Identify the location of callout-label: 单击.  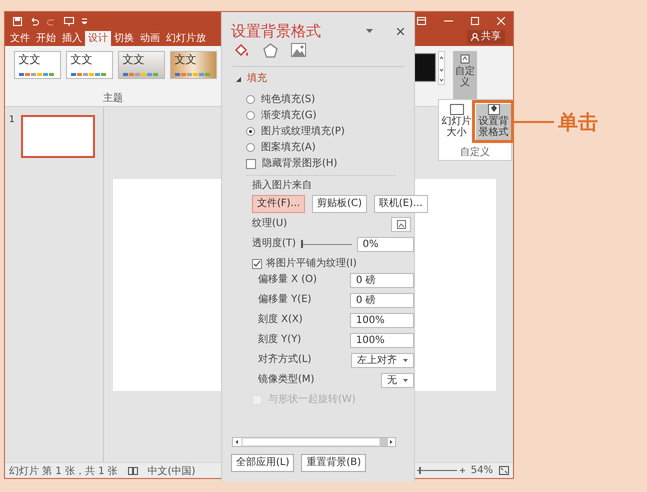
(578, 122).